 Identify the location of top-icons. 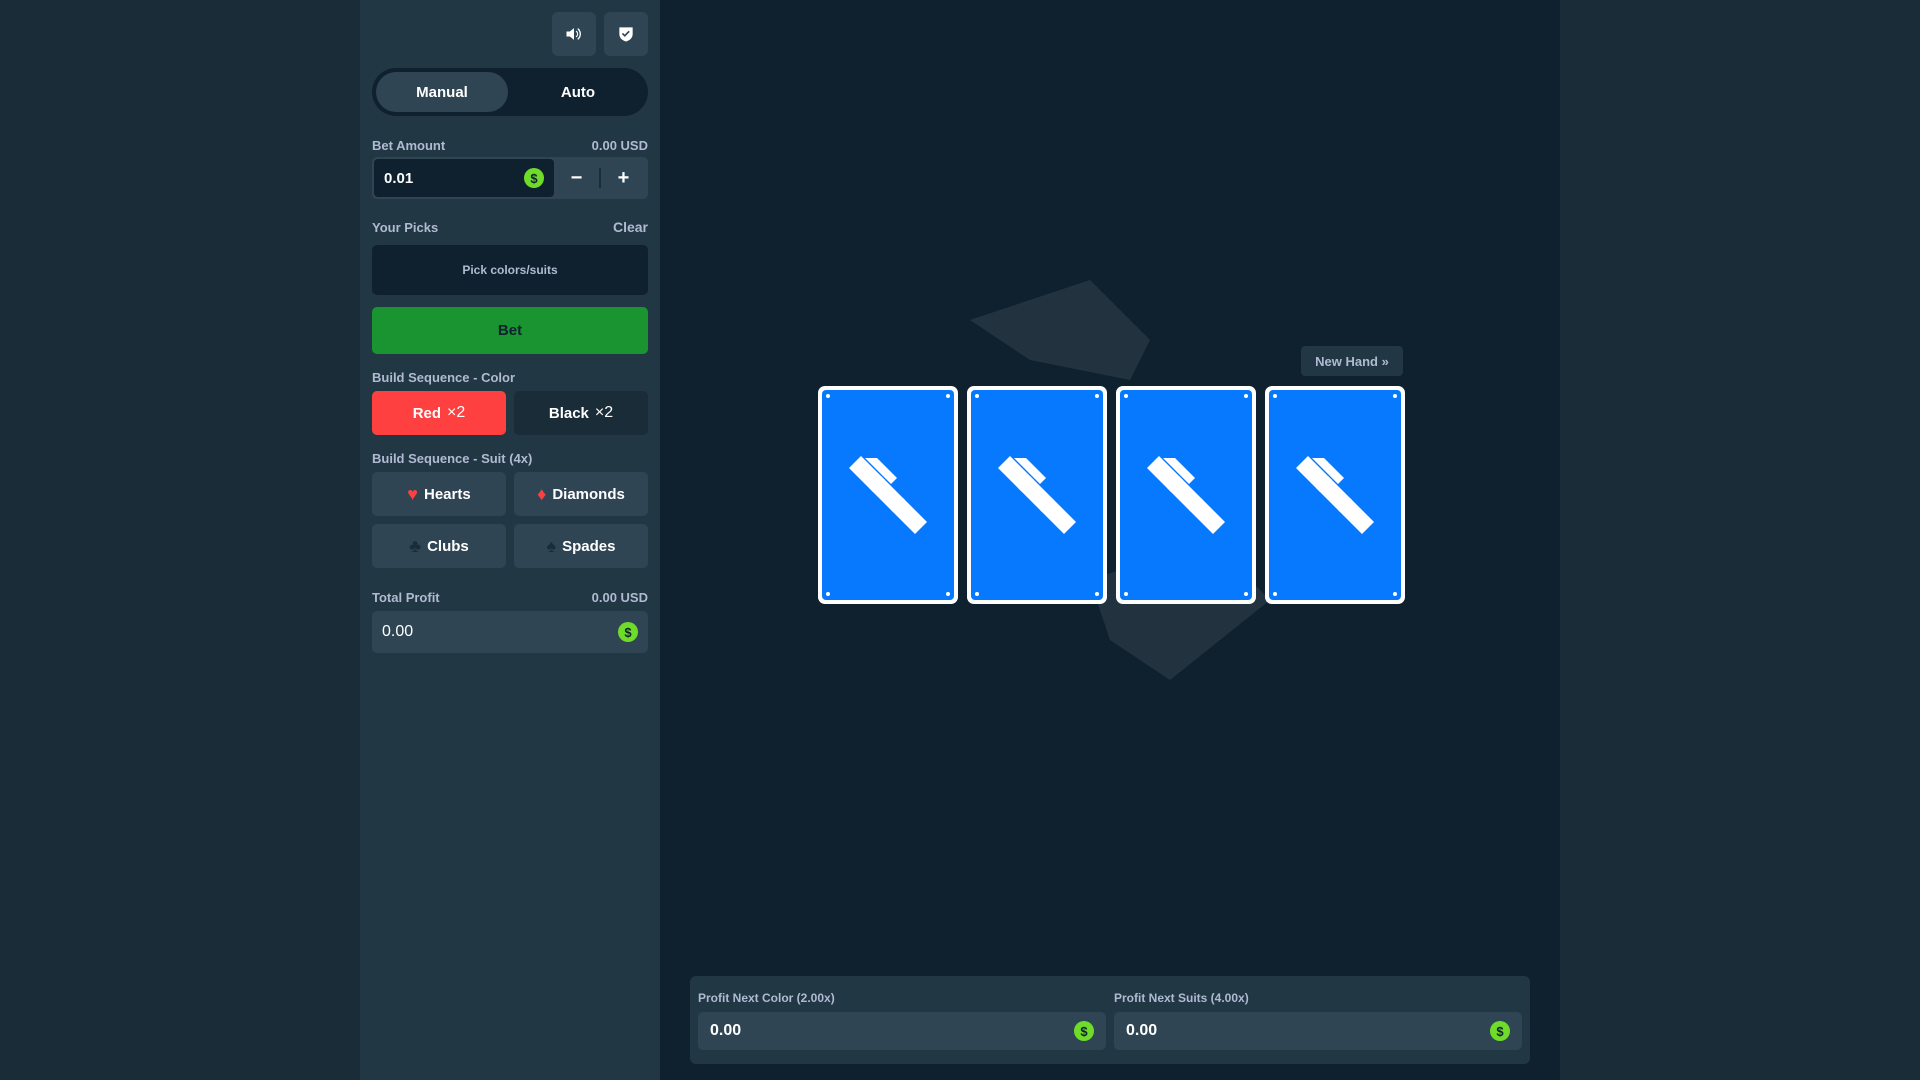
(510, 34).